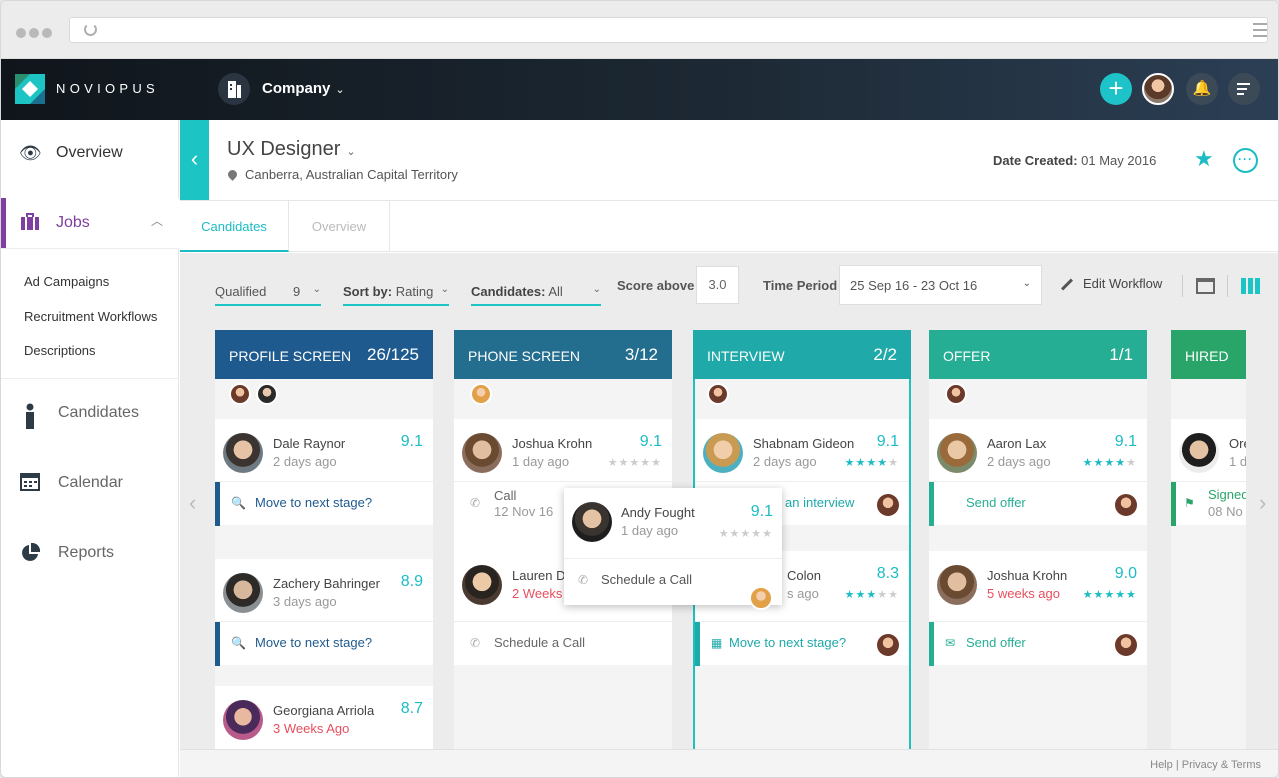 Image resolution: width=1279 pixels, height=778 pixels. What do you see at coordinates (1237, 461) in the screenshot?
I see `candidate-time: 1 d` at bounding box center [1237, 461].